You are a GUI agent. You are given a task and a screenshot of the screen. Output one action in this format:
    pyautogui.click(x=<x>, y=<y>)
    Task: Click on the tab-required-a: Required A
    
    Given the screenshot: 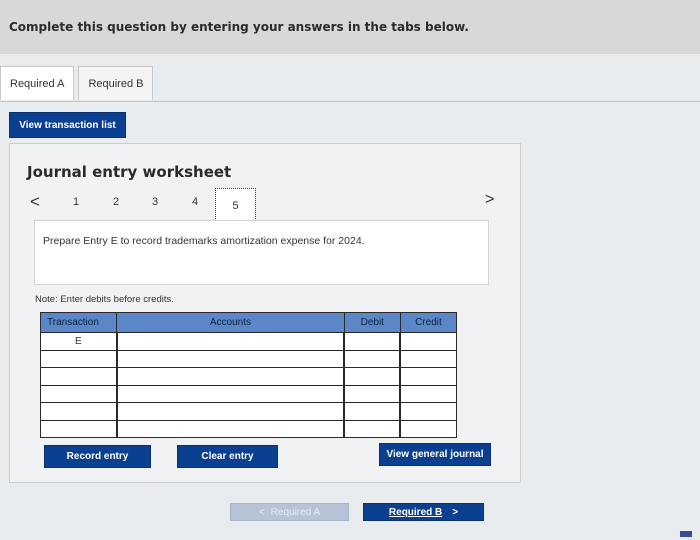 What is the action you would take?
    pyautogui.click(x=37, y=83)
    